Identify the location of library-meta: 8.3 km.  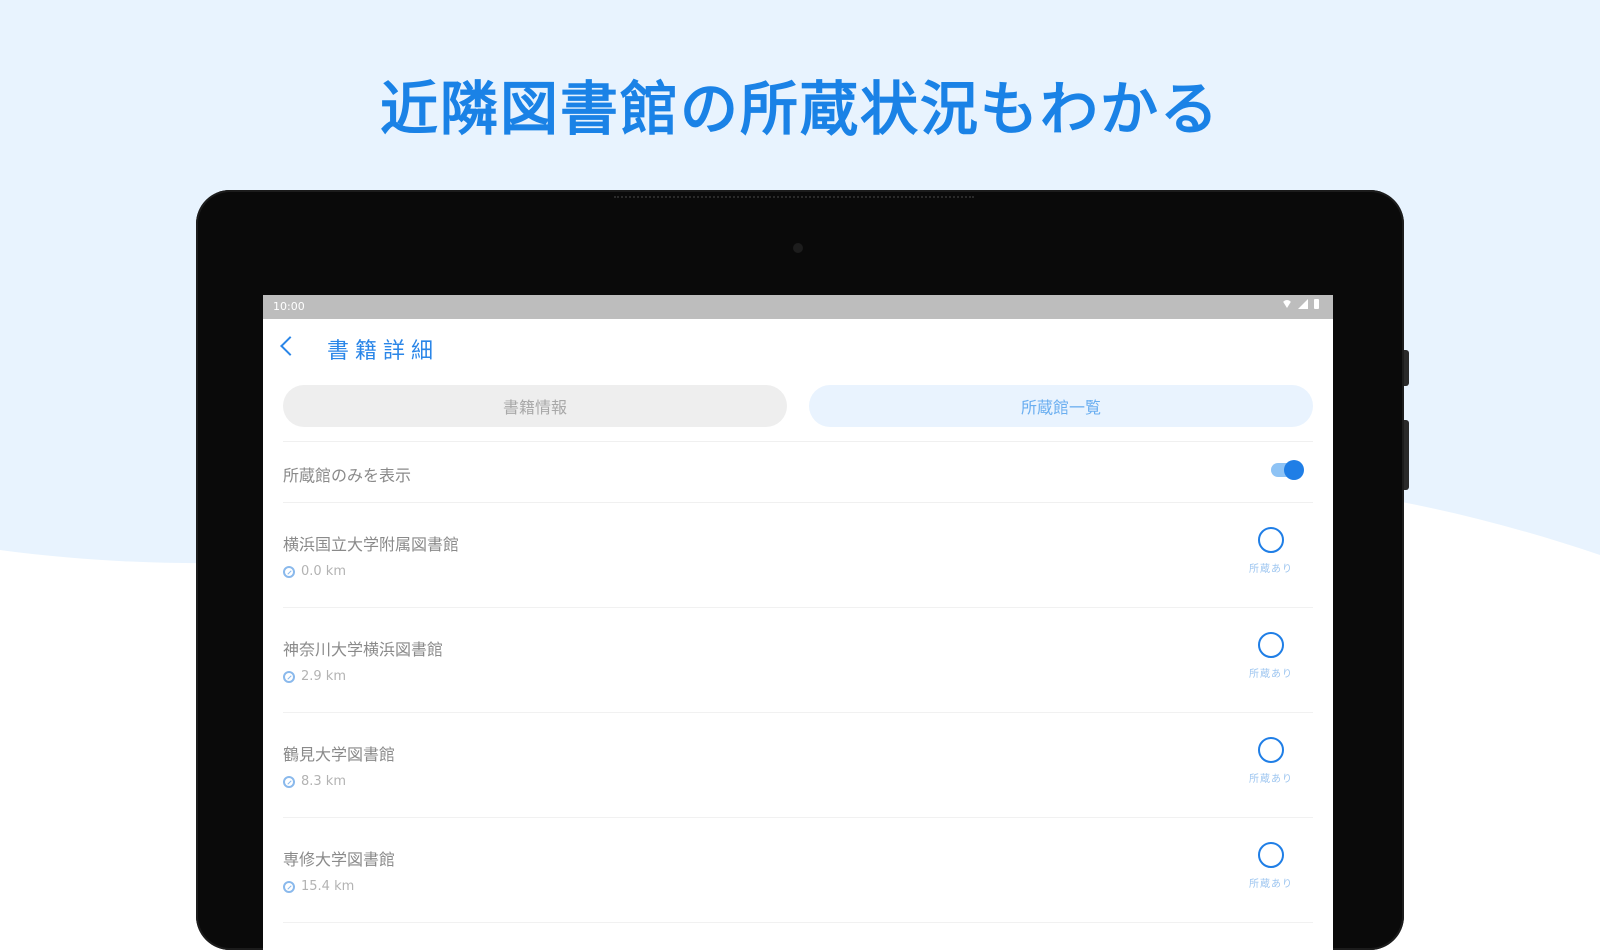
(314, 781).